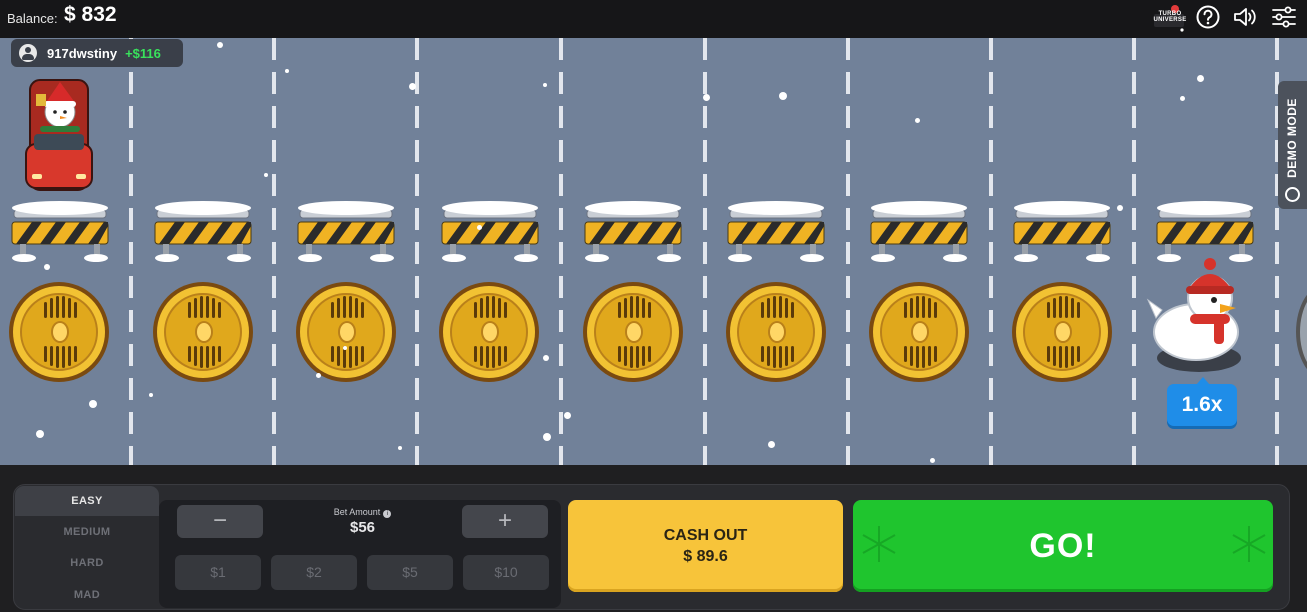 The height and width of the screenshot is (612, 1307). I want to click on bet-amount-value: $56, so click(362, 527).